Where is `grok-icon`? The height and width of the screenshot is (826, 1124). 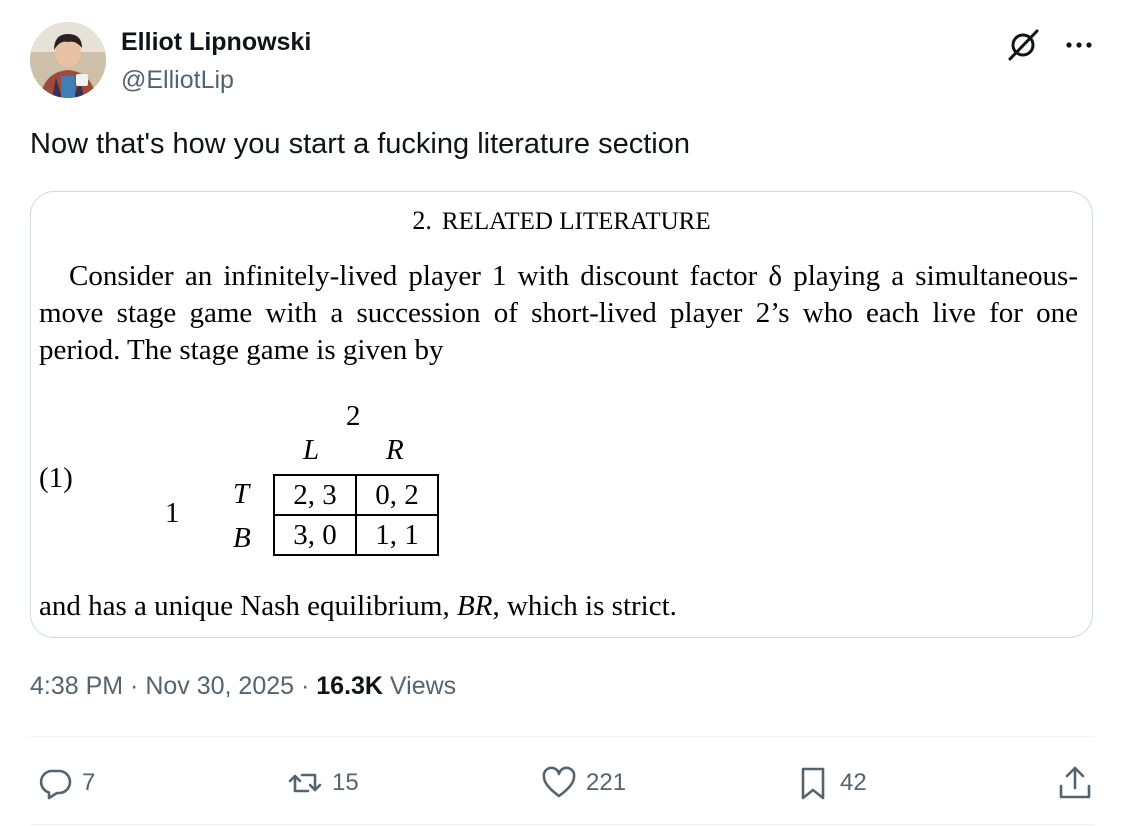 grok-icon is located at coordinates (1023, 45).